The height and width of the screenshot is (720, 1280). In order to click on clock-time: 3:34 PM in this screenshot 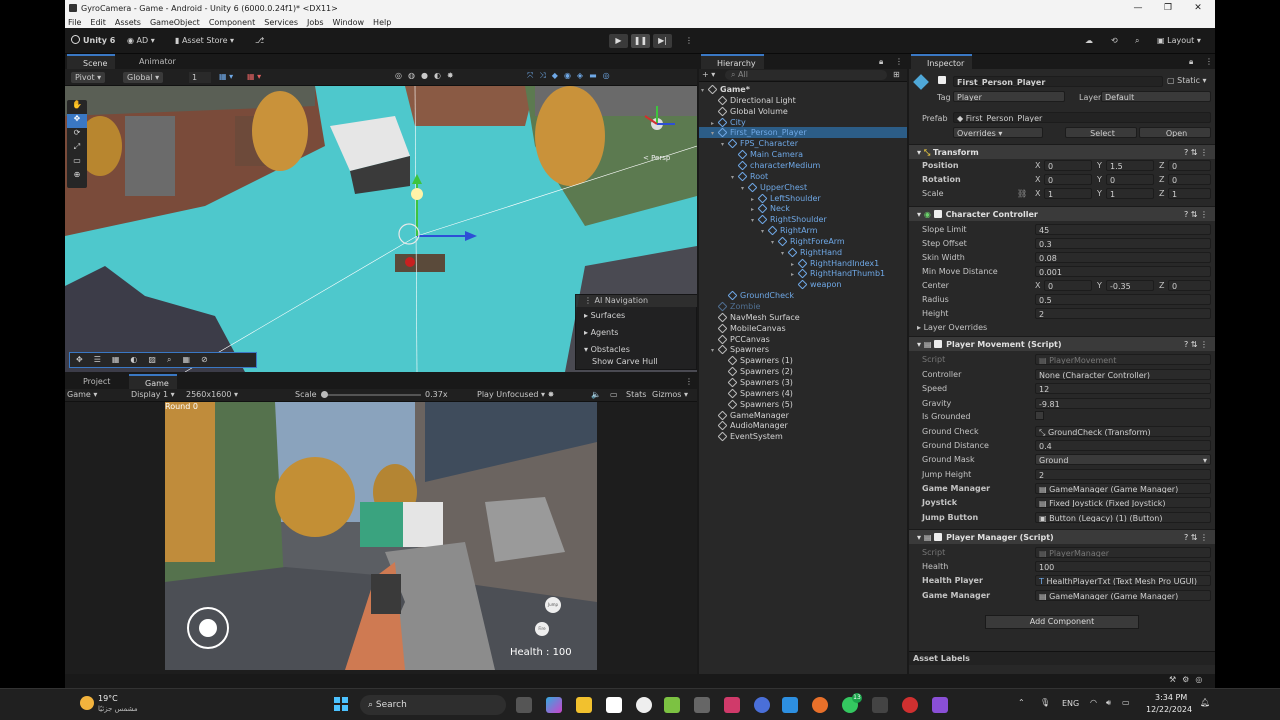, I will do `click(1171, 697)`.